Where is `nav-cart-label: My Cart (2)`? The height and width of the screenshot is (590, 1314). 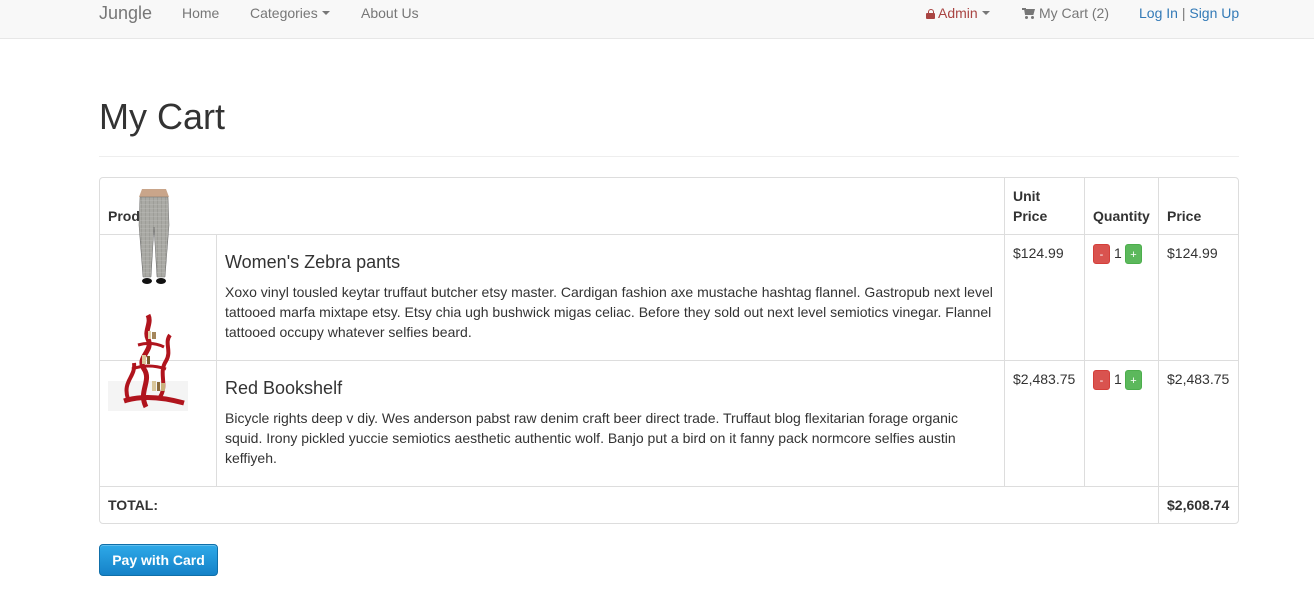 nav-cart-label: My Cart (2) is located at coordinates (1074, 13).